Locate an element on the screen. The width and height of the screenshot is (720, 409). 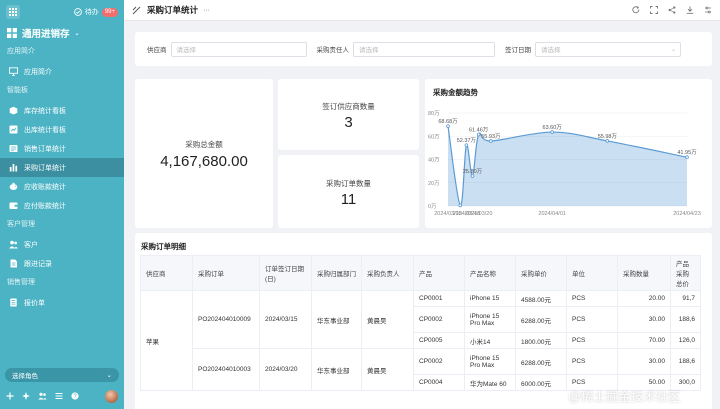
table-cell: CP0005 is located at coordinates (439, 340).